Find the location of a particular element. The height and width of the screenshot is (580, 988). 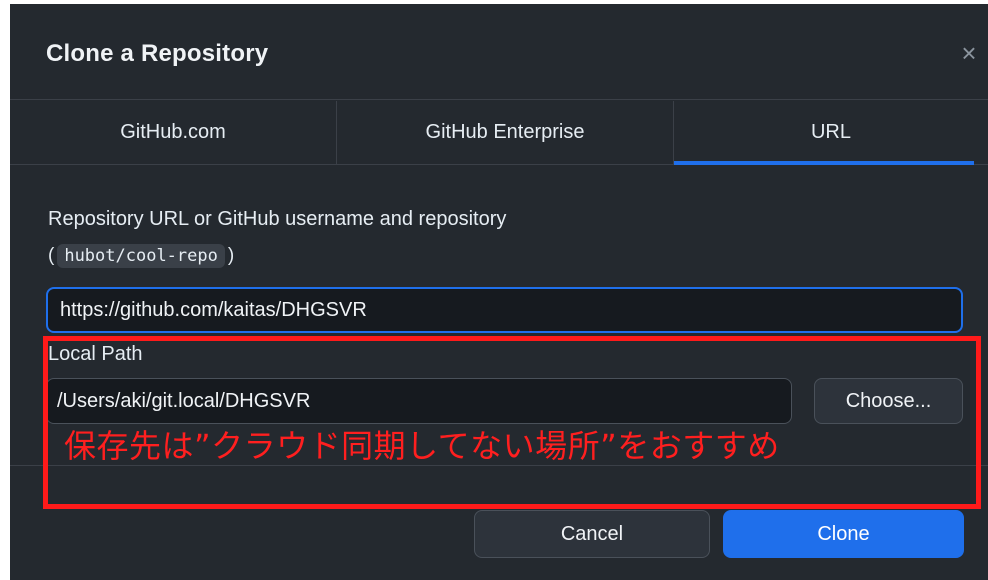

clone-button: Clone is located at coordinates (843, 534).